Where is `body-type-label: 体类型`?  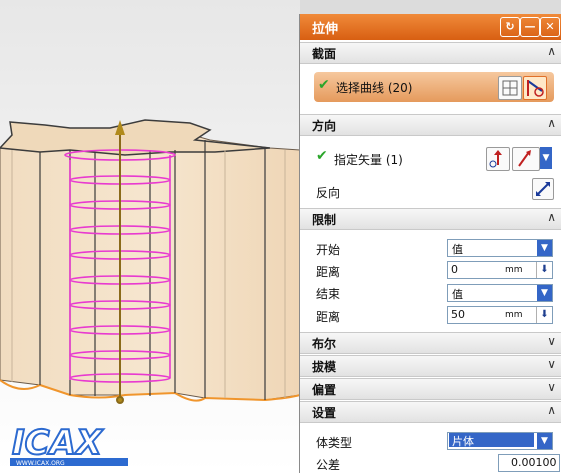 body-type-label: 体类型 is located at coordinates (334, 443).